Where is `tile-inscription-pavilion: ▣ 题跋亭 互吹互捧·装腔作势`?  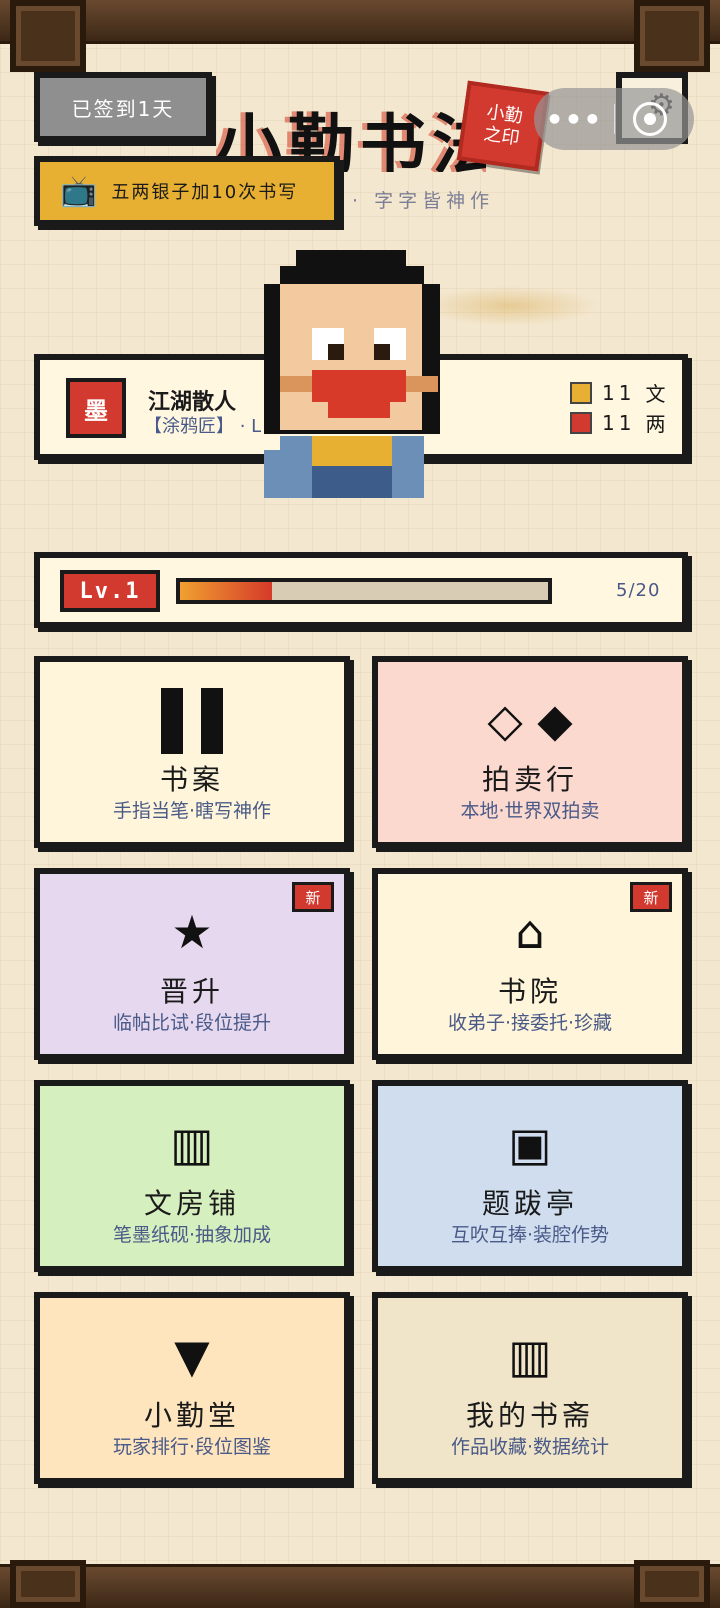 tile-inscription-pavilion: ▣ 题跋亭 互吹互捧·装腔作势 is located at coordinates (530, 1176).